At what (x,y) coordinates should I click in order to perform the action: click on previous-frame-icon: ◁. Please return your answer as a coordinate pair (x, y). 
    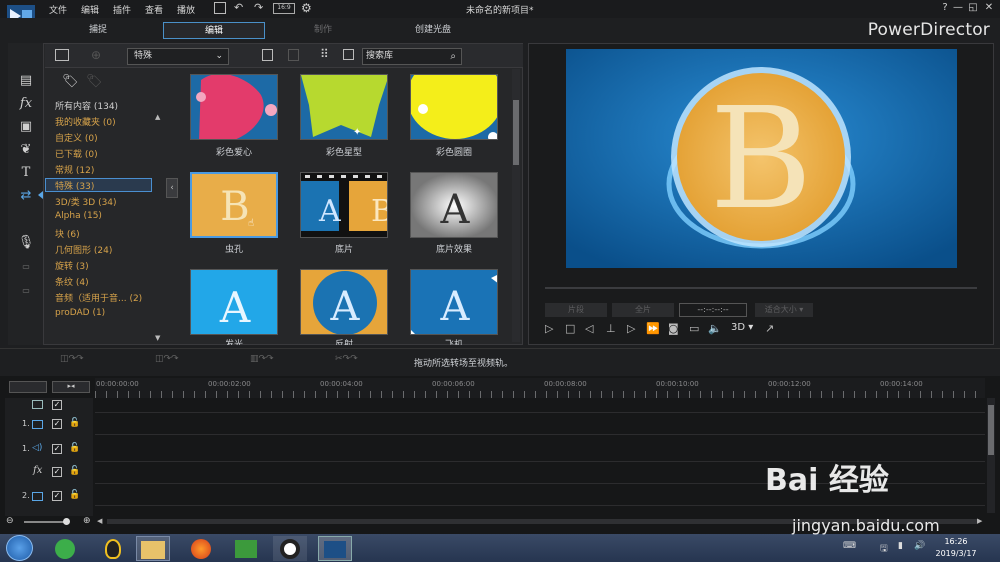
    Looking at the image, I should click on (589, 328).